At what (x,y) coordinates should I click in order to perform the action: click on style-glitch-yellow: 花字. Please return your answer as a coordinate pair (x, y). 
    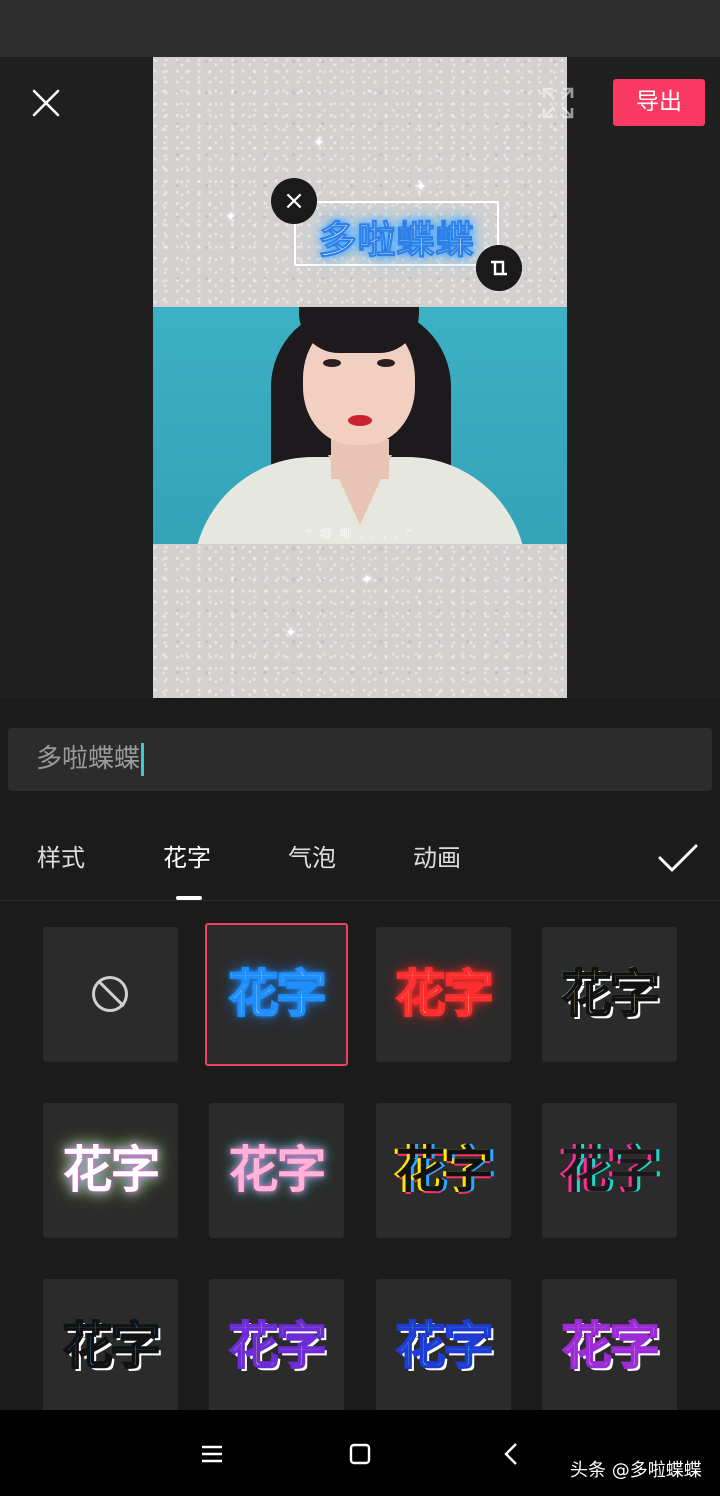
    Looking at the image, I should click on (443, 1170).